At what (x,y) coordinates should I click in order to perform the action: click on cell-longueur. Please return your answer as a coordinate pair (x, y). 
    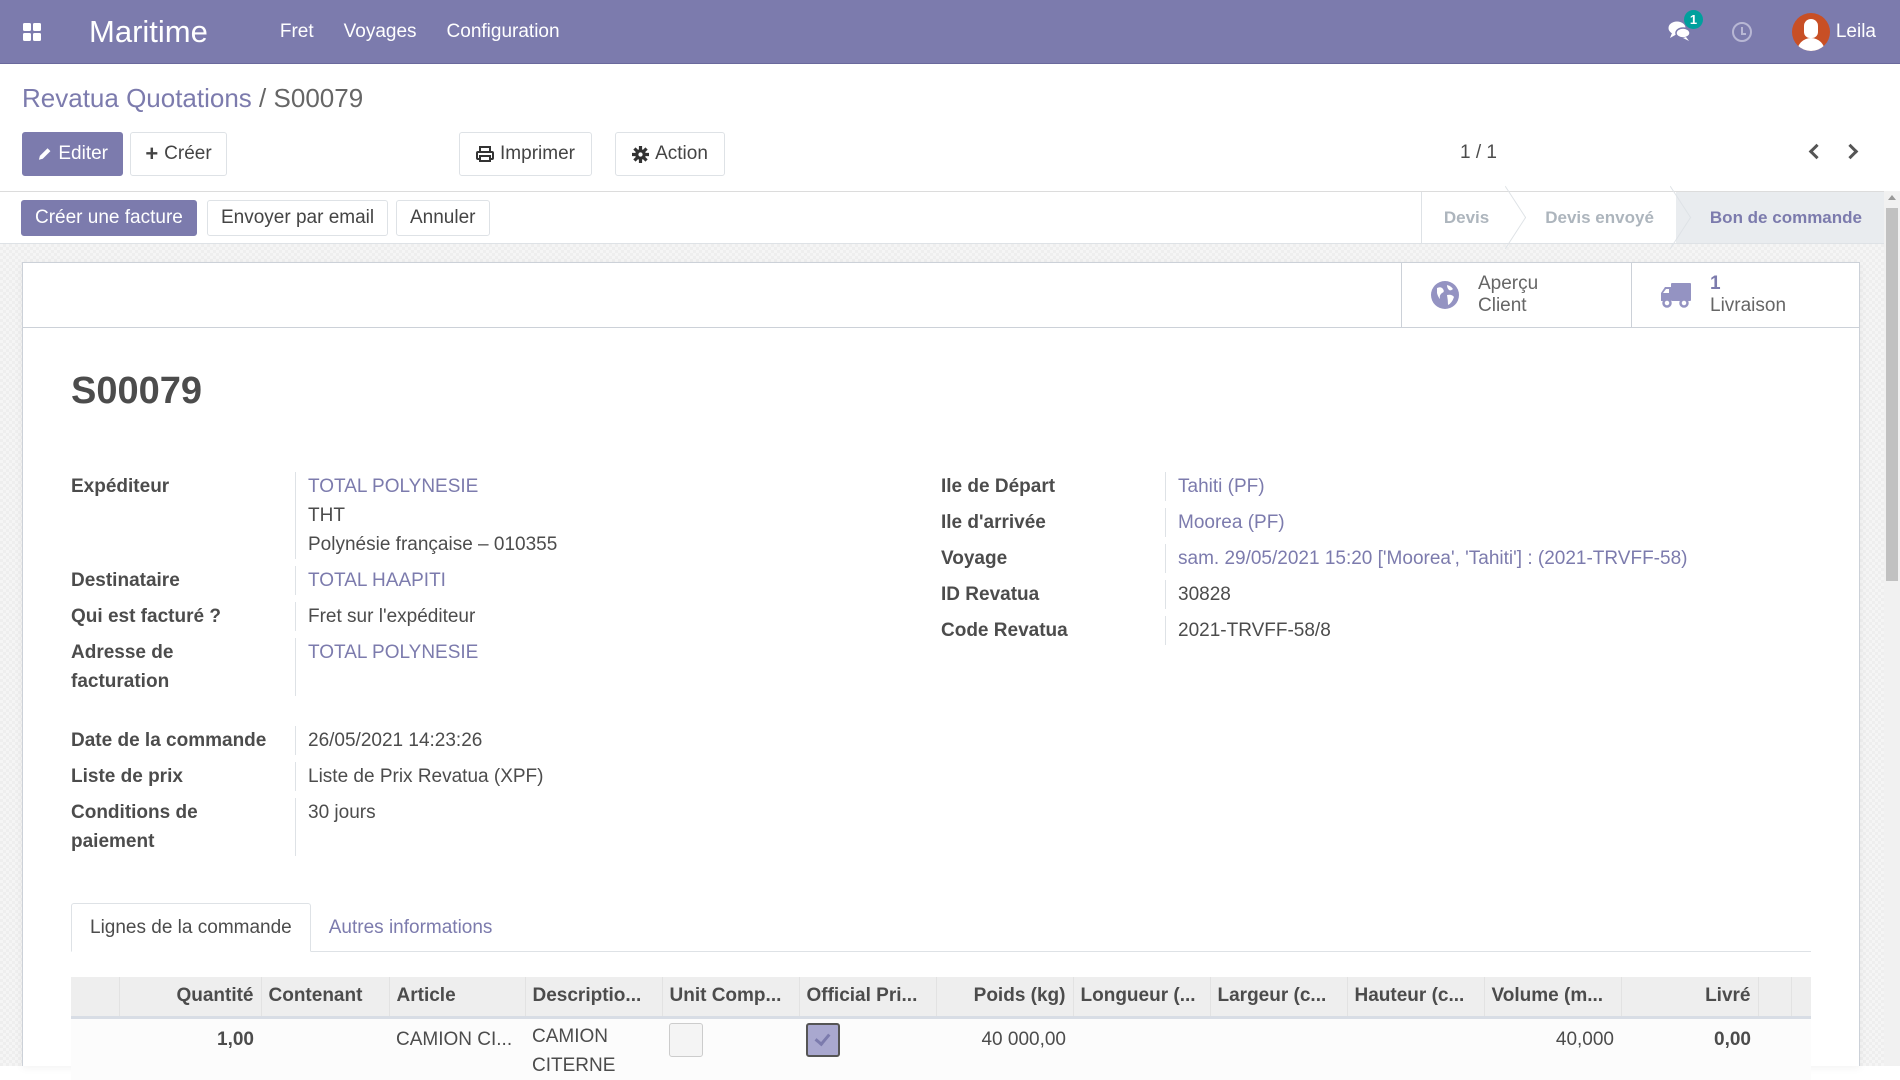
    Looking at the image, I should click on (1141, 1048).